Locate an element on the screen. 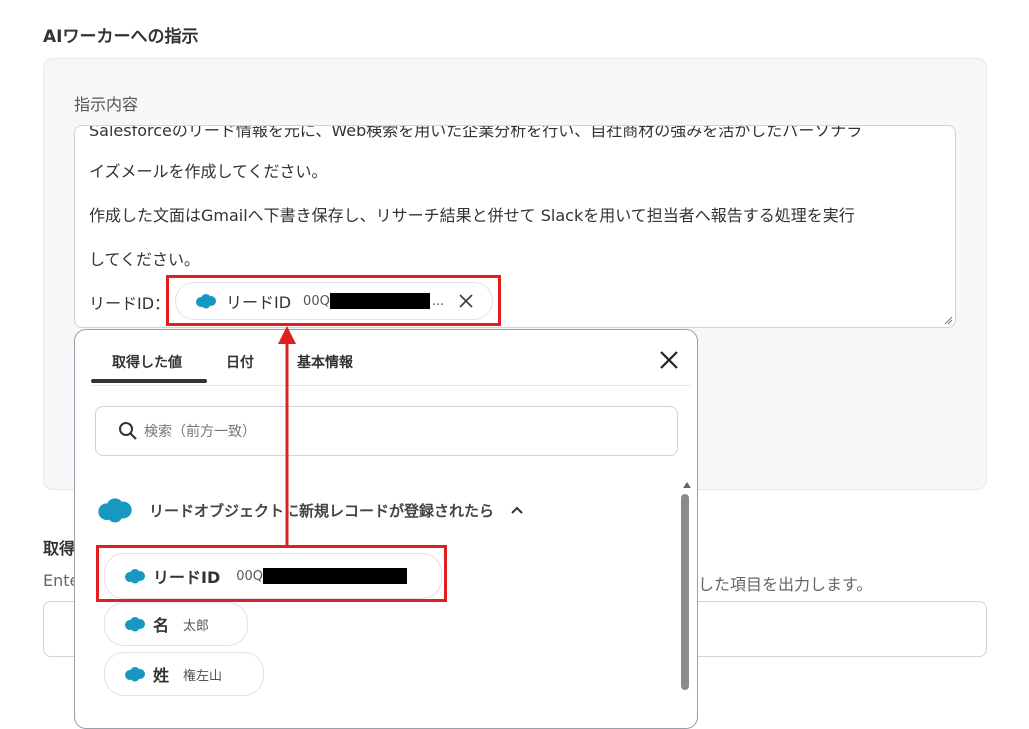 Image resolution: width=1029 pixels, height=729 pixels. tab-basic-info: 基本情報 is located at coordinates (325, 362).